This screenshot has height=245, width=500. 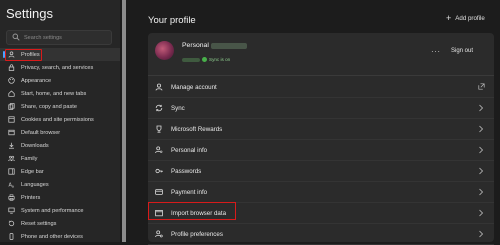 What do you see at coordinates (189, 192) in the screenshot?
I see `row-label: Payment info` at bounding box center [189, 192].